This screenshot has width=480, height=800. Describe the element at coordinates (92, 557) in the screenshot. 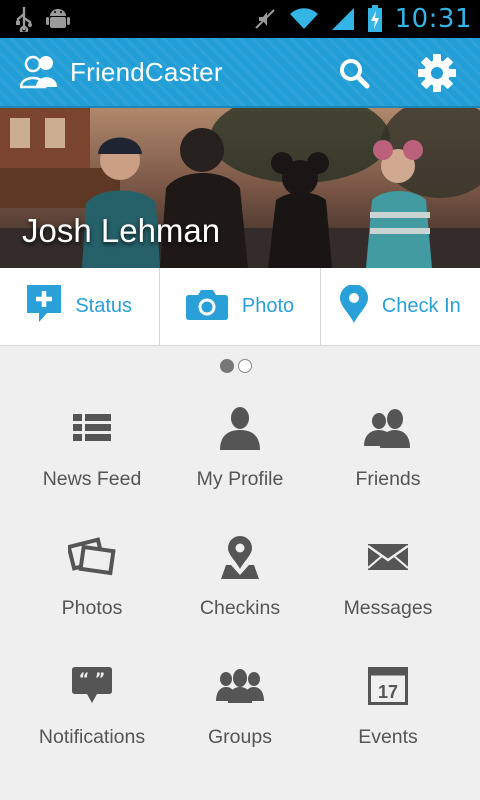

I see `photos-icon` at that location.